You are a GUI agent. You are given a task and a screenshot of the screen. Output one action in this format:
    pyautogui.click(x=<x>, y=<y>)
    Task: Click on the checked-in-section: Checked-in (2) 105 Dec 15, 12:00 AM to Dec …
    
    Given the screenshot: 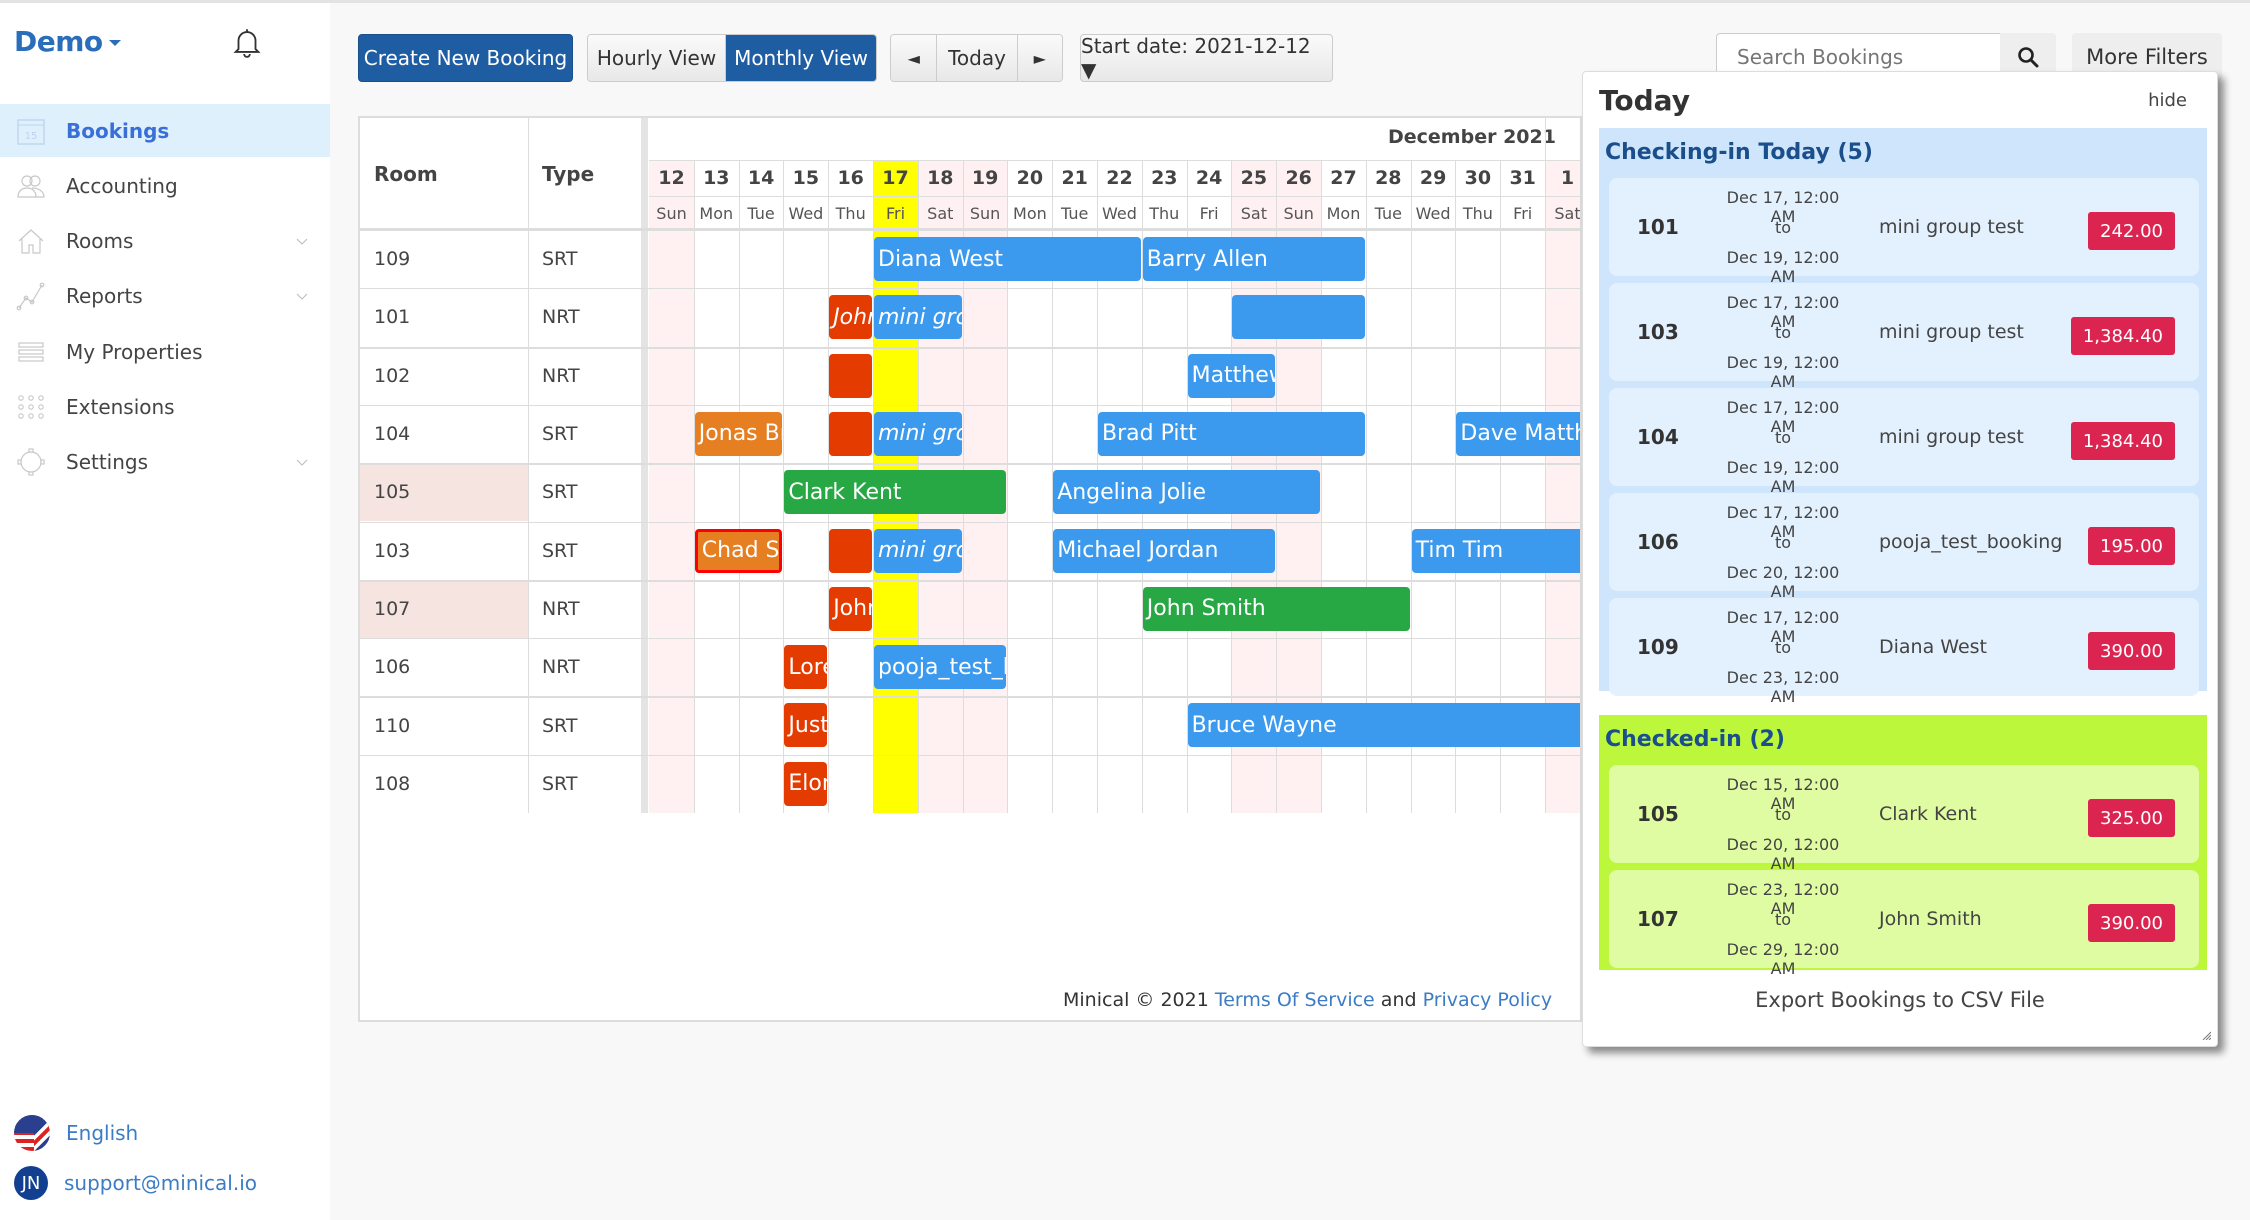 What is the action you would take?
    pyautogui.click(x=1903, y=846)
    